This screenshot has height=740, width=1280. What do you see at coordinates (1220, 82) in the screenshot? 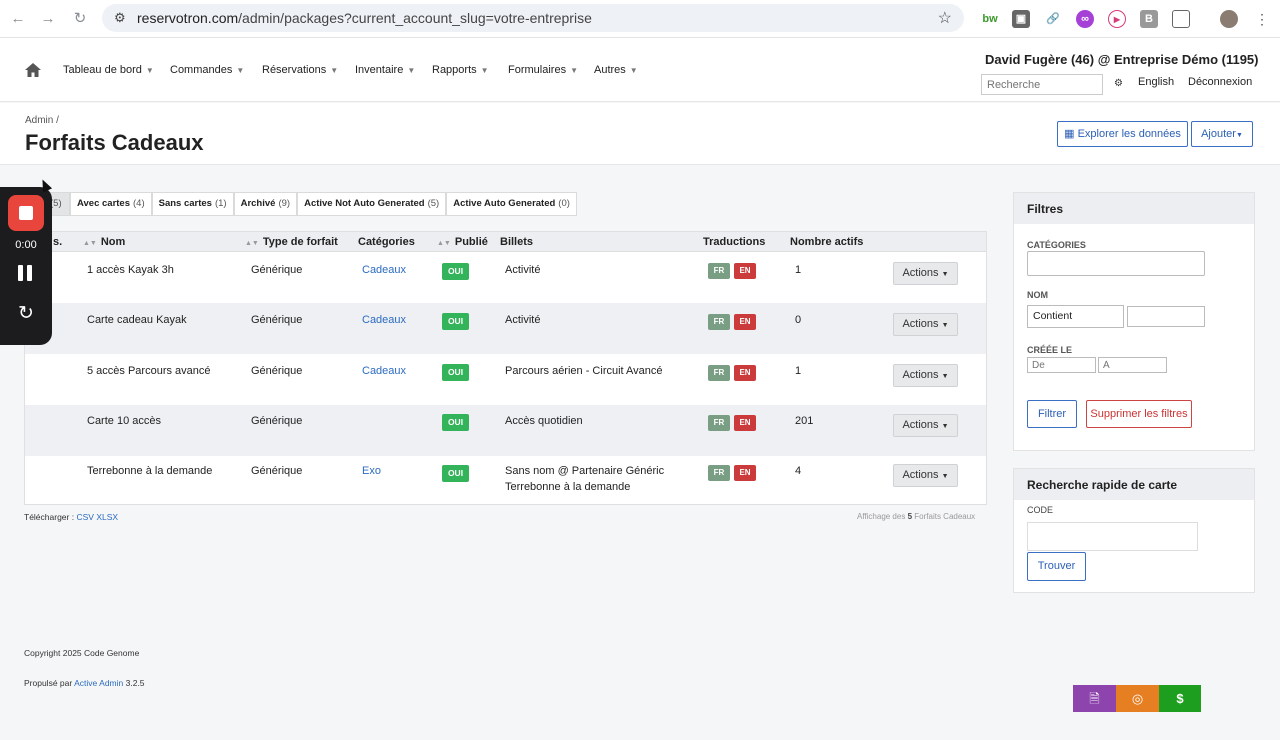
I see `logout-link: Déconnexion` at bounding box center [1220, 82].